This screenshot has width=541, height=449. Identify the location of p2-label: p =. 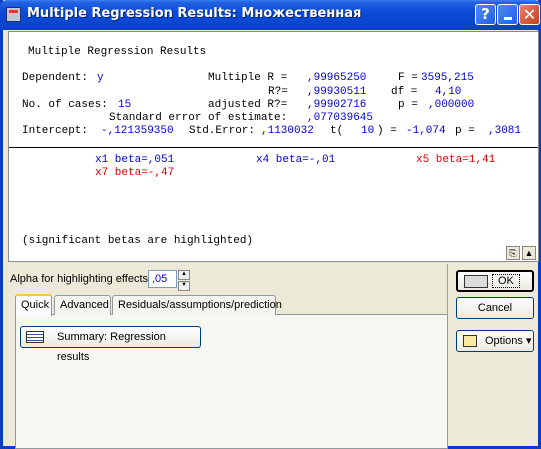
(465, 131).